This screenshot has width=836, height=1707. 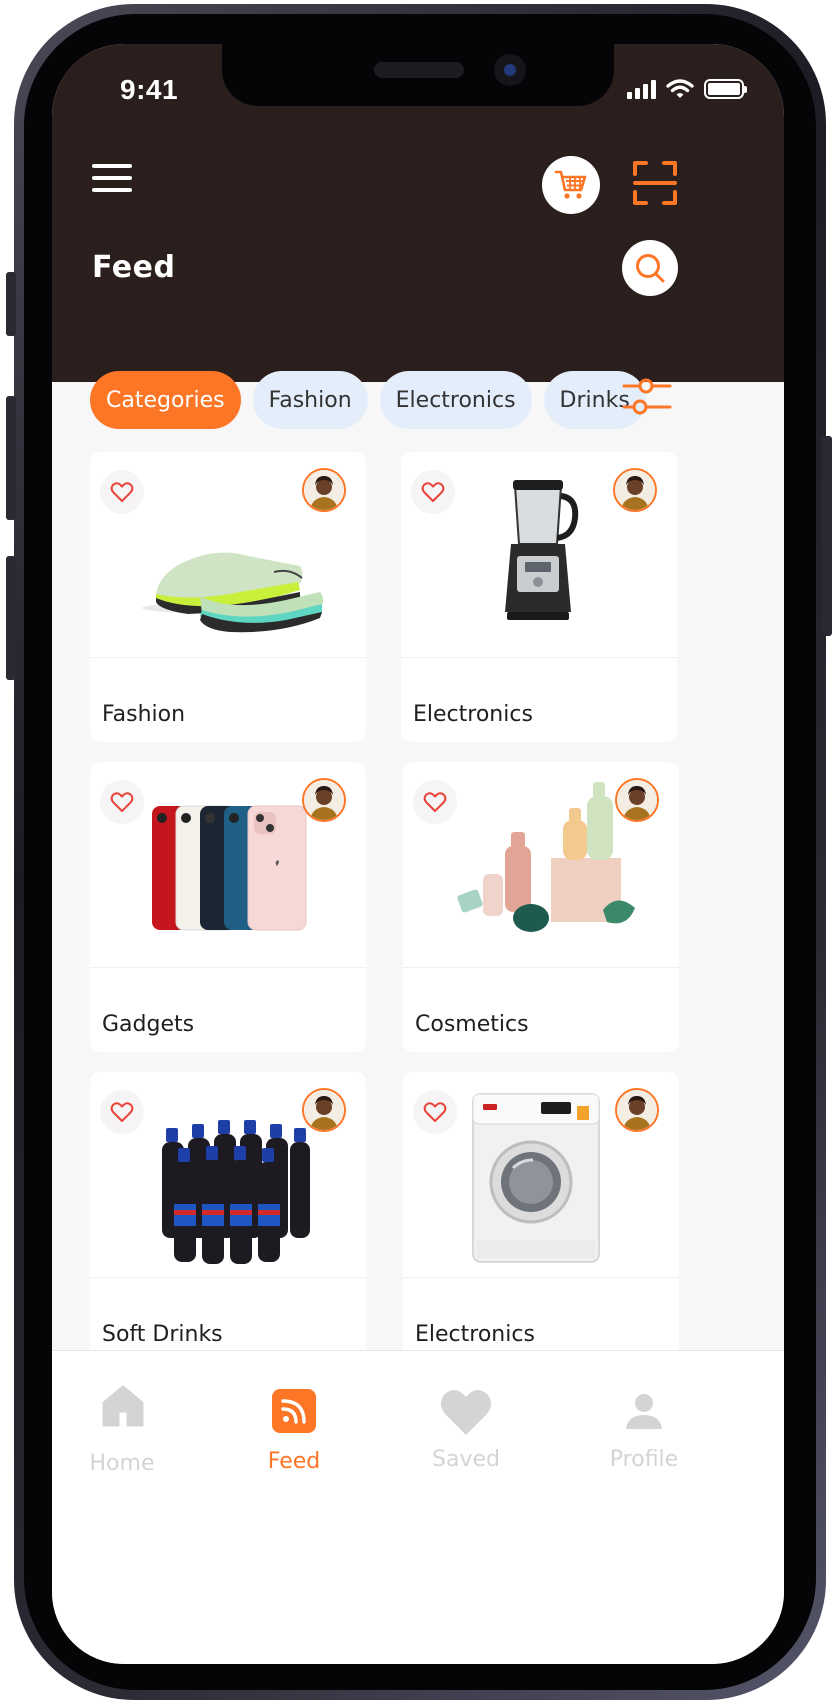 I want to click on cellular-signal-icon, so click(x=641, y=89).